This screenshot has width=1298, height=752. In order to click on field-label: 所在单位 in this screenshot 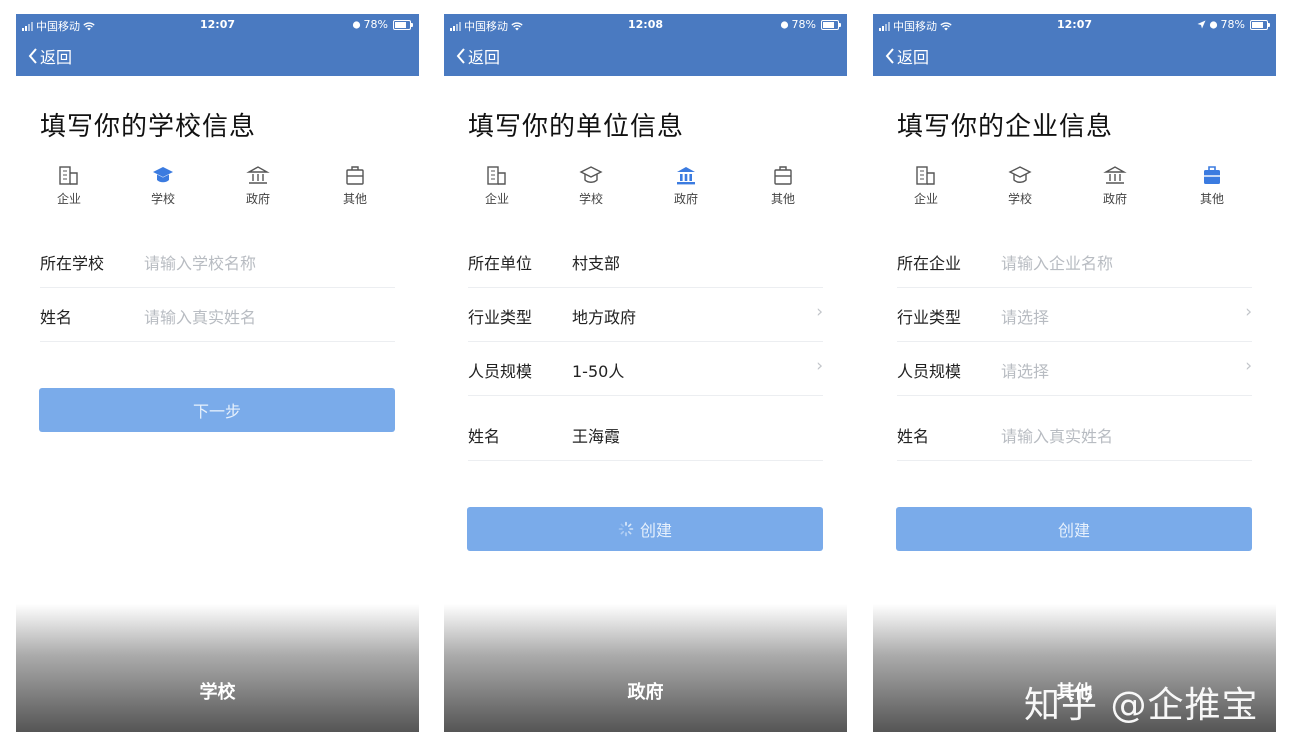, I will do `click(500, 263)`.